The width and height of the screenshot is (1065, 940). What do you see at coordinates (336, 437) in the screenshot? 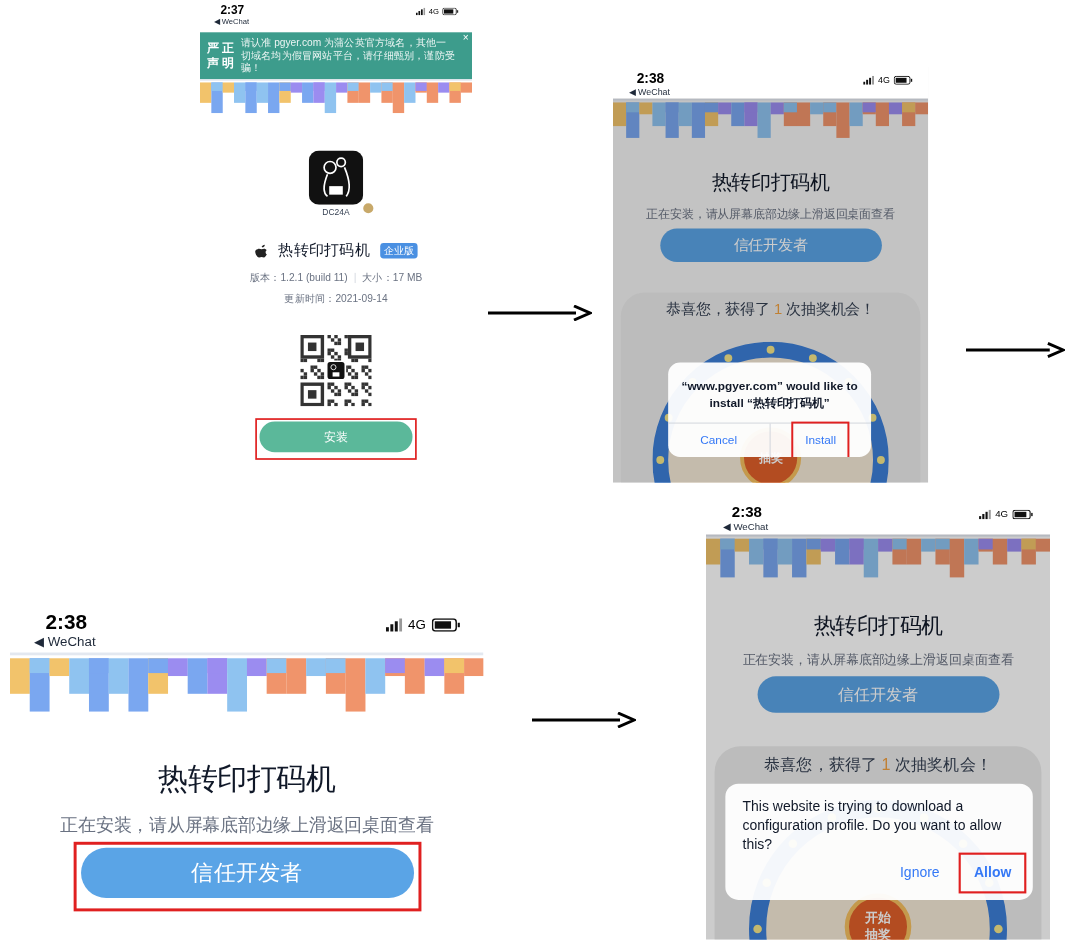
I see `install-button: 安装` at bounding box center [336, 437].